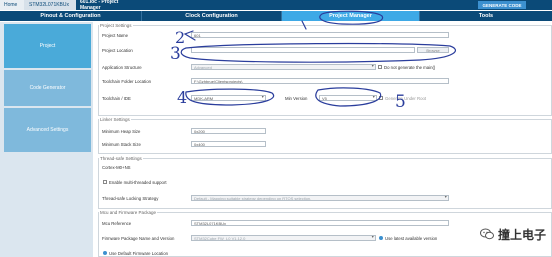  Describe the element at coordinates (121, 158) in the screenshot. I see `thread-safe-legend: Thread-safe Settings` at that location.